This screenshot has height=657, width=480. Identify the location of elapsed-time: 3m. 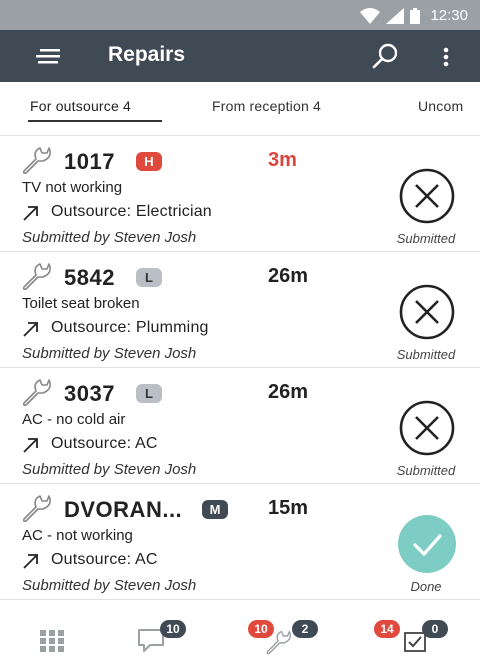
(282, 160).